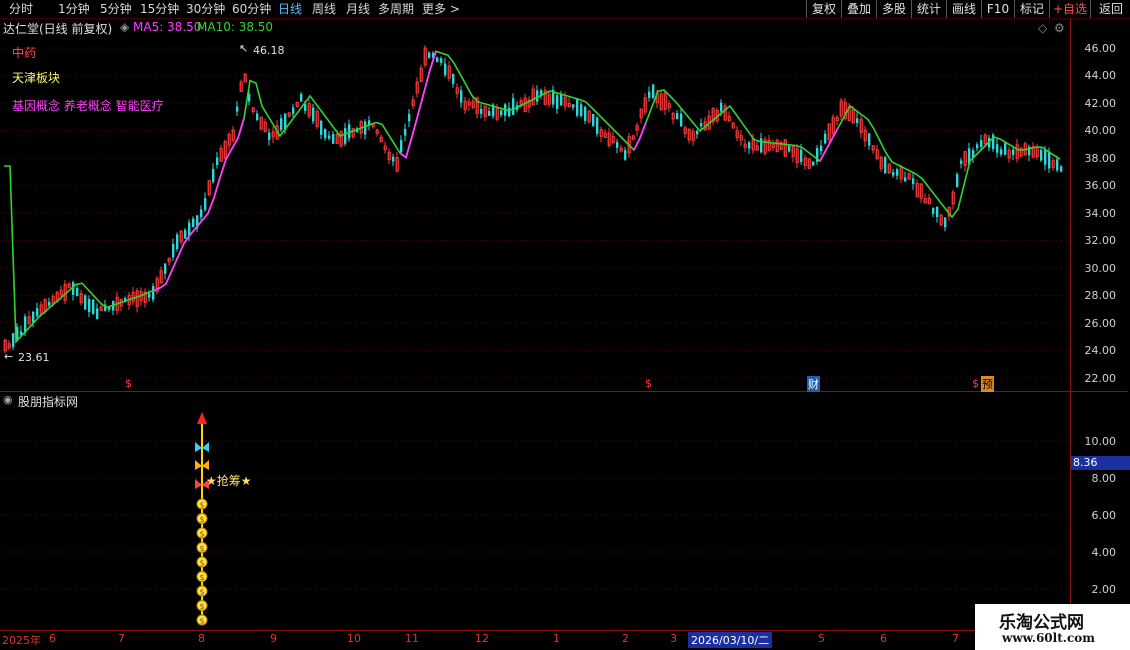 This screenshot has width=1130, height=650. I want to click on add-watchlist-button: +自选, so click(1069, 9).